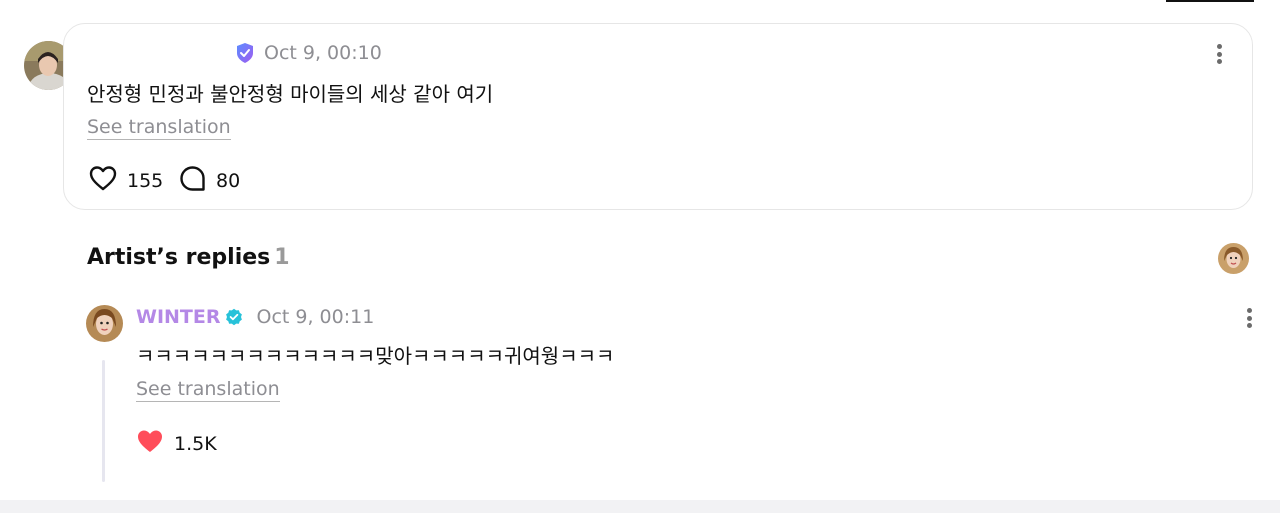 The width and height of the screenshot is (1280, 513). What do you see at coordinates (192, 181) in the screenshot?
I see `comment-bubble-icon` at bounding box center [192, 181].